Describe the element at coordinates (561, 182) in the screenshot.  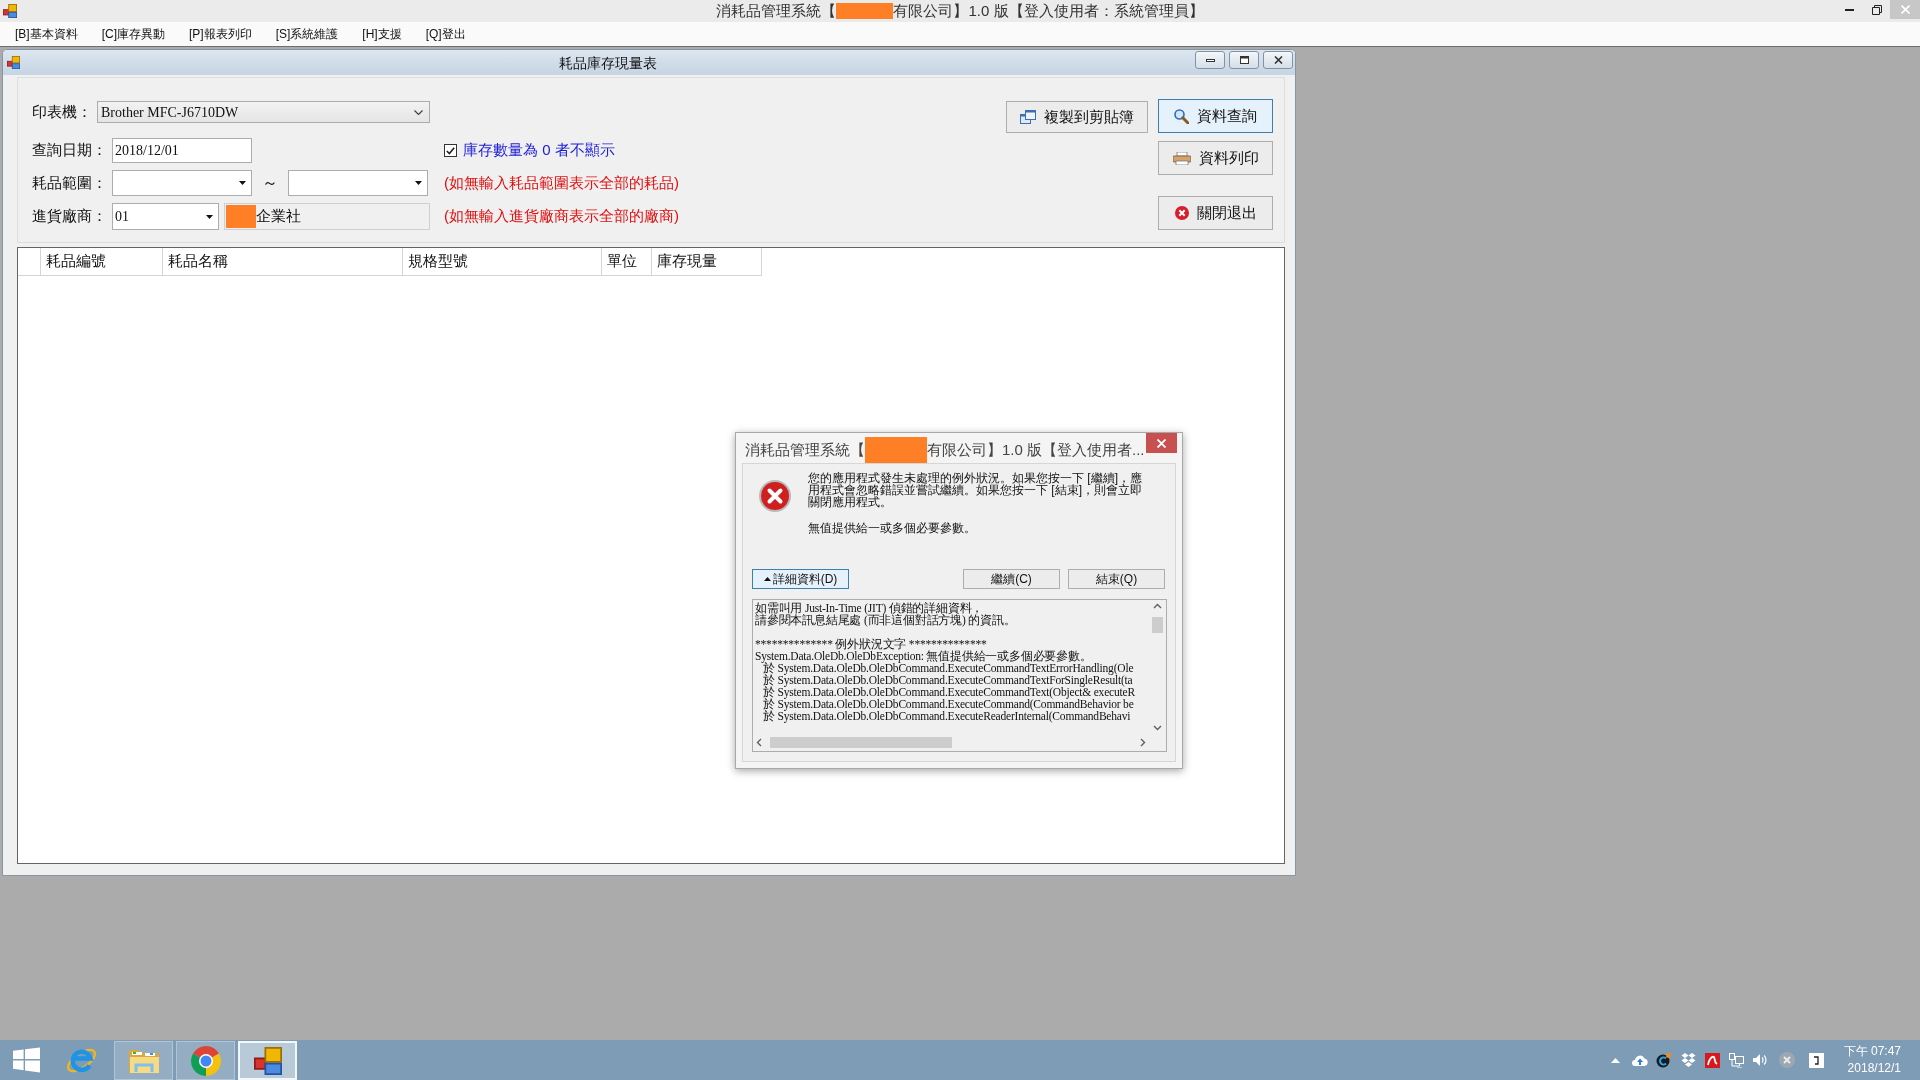
I see `hint-text: (如無輸入耗品範圍表示全部的耗品)` at that location.